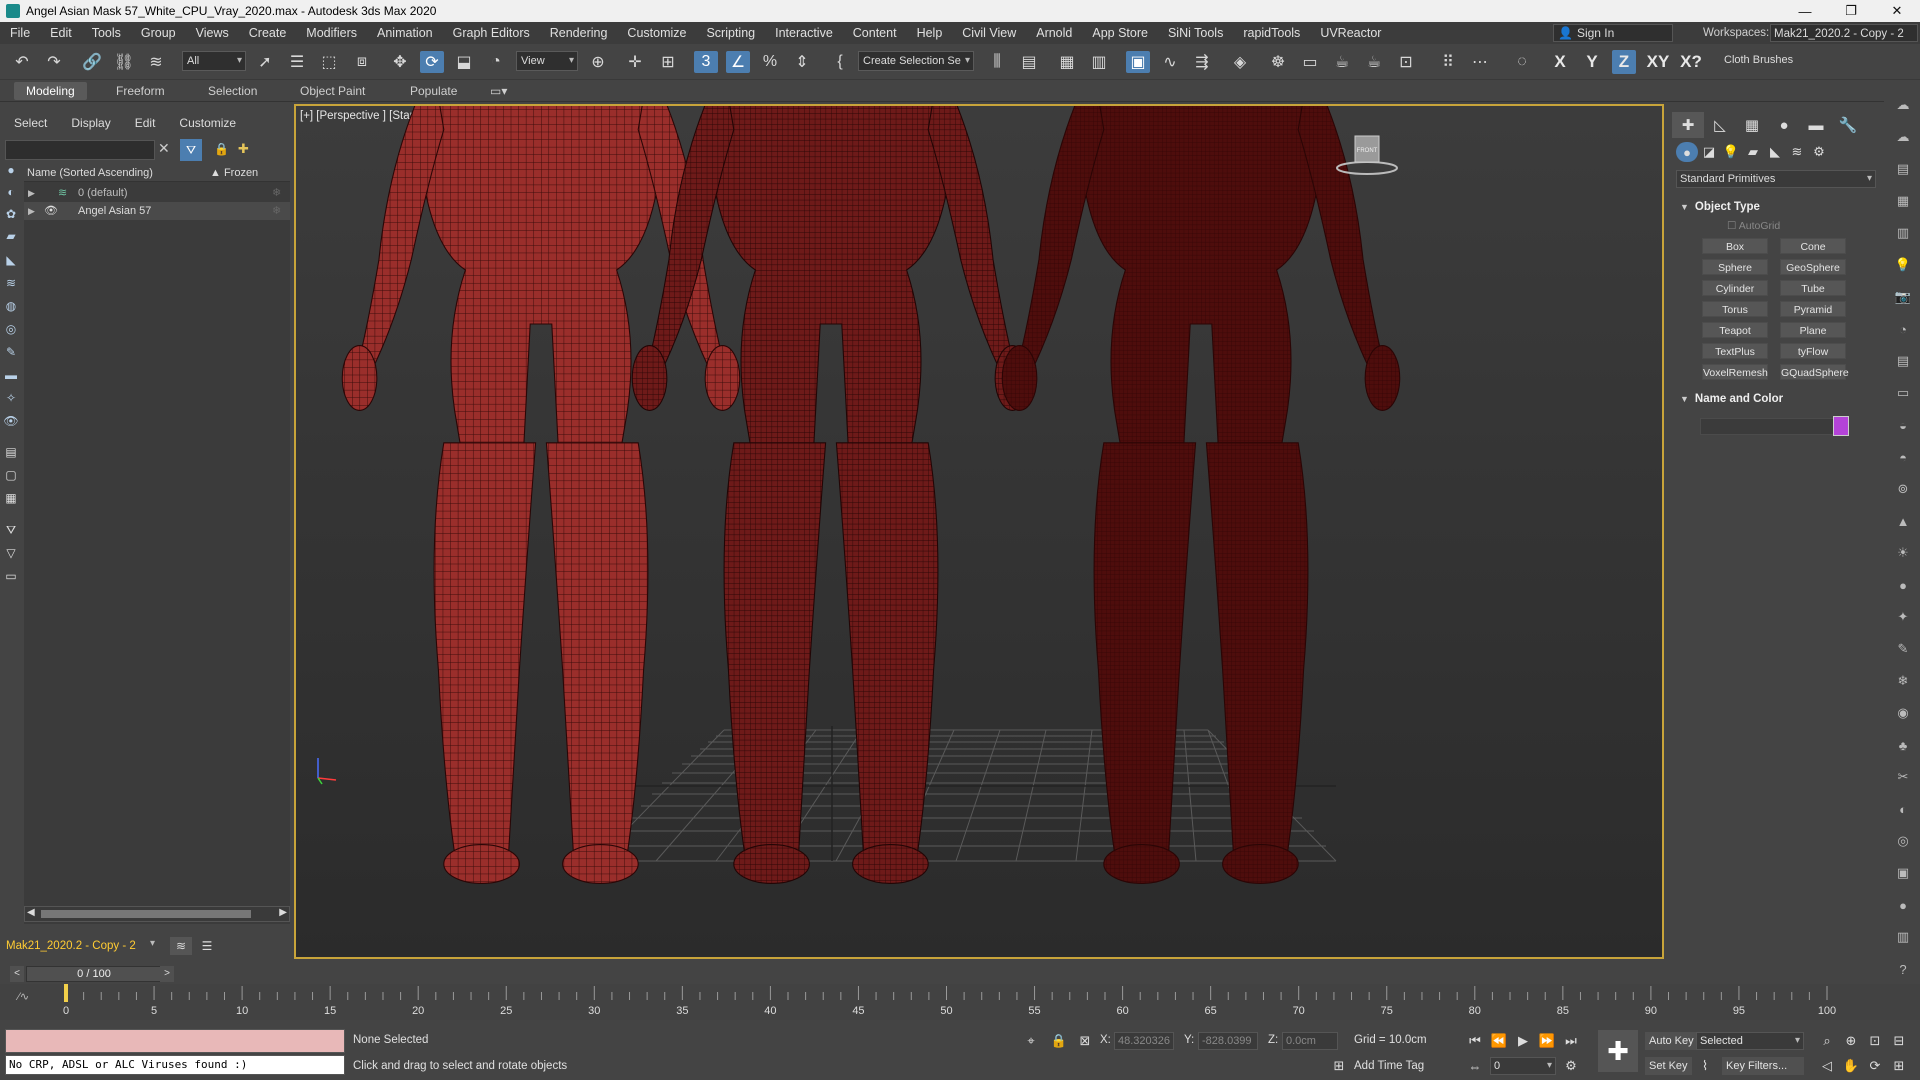  I want to click on hair-icon: ✦, so click(1903, 617).